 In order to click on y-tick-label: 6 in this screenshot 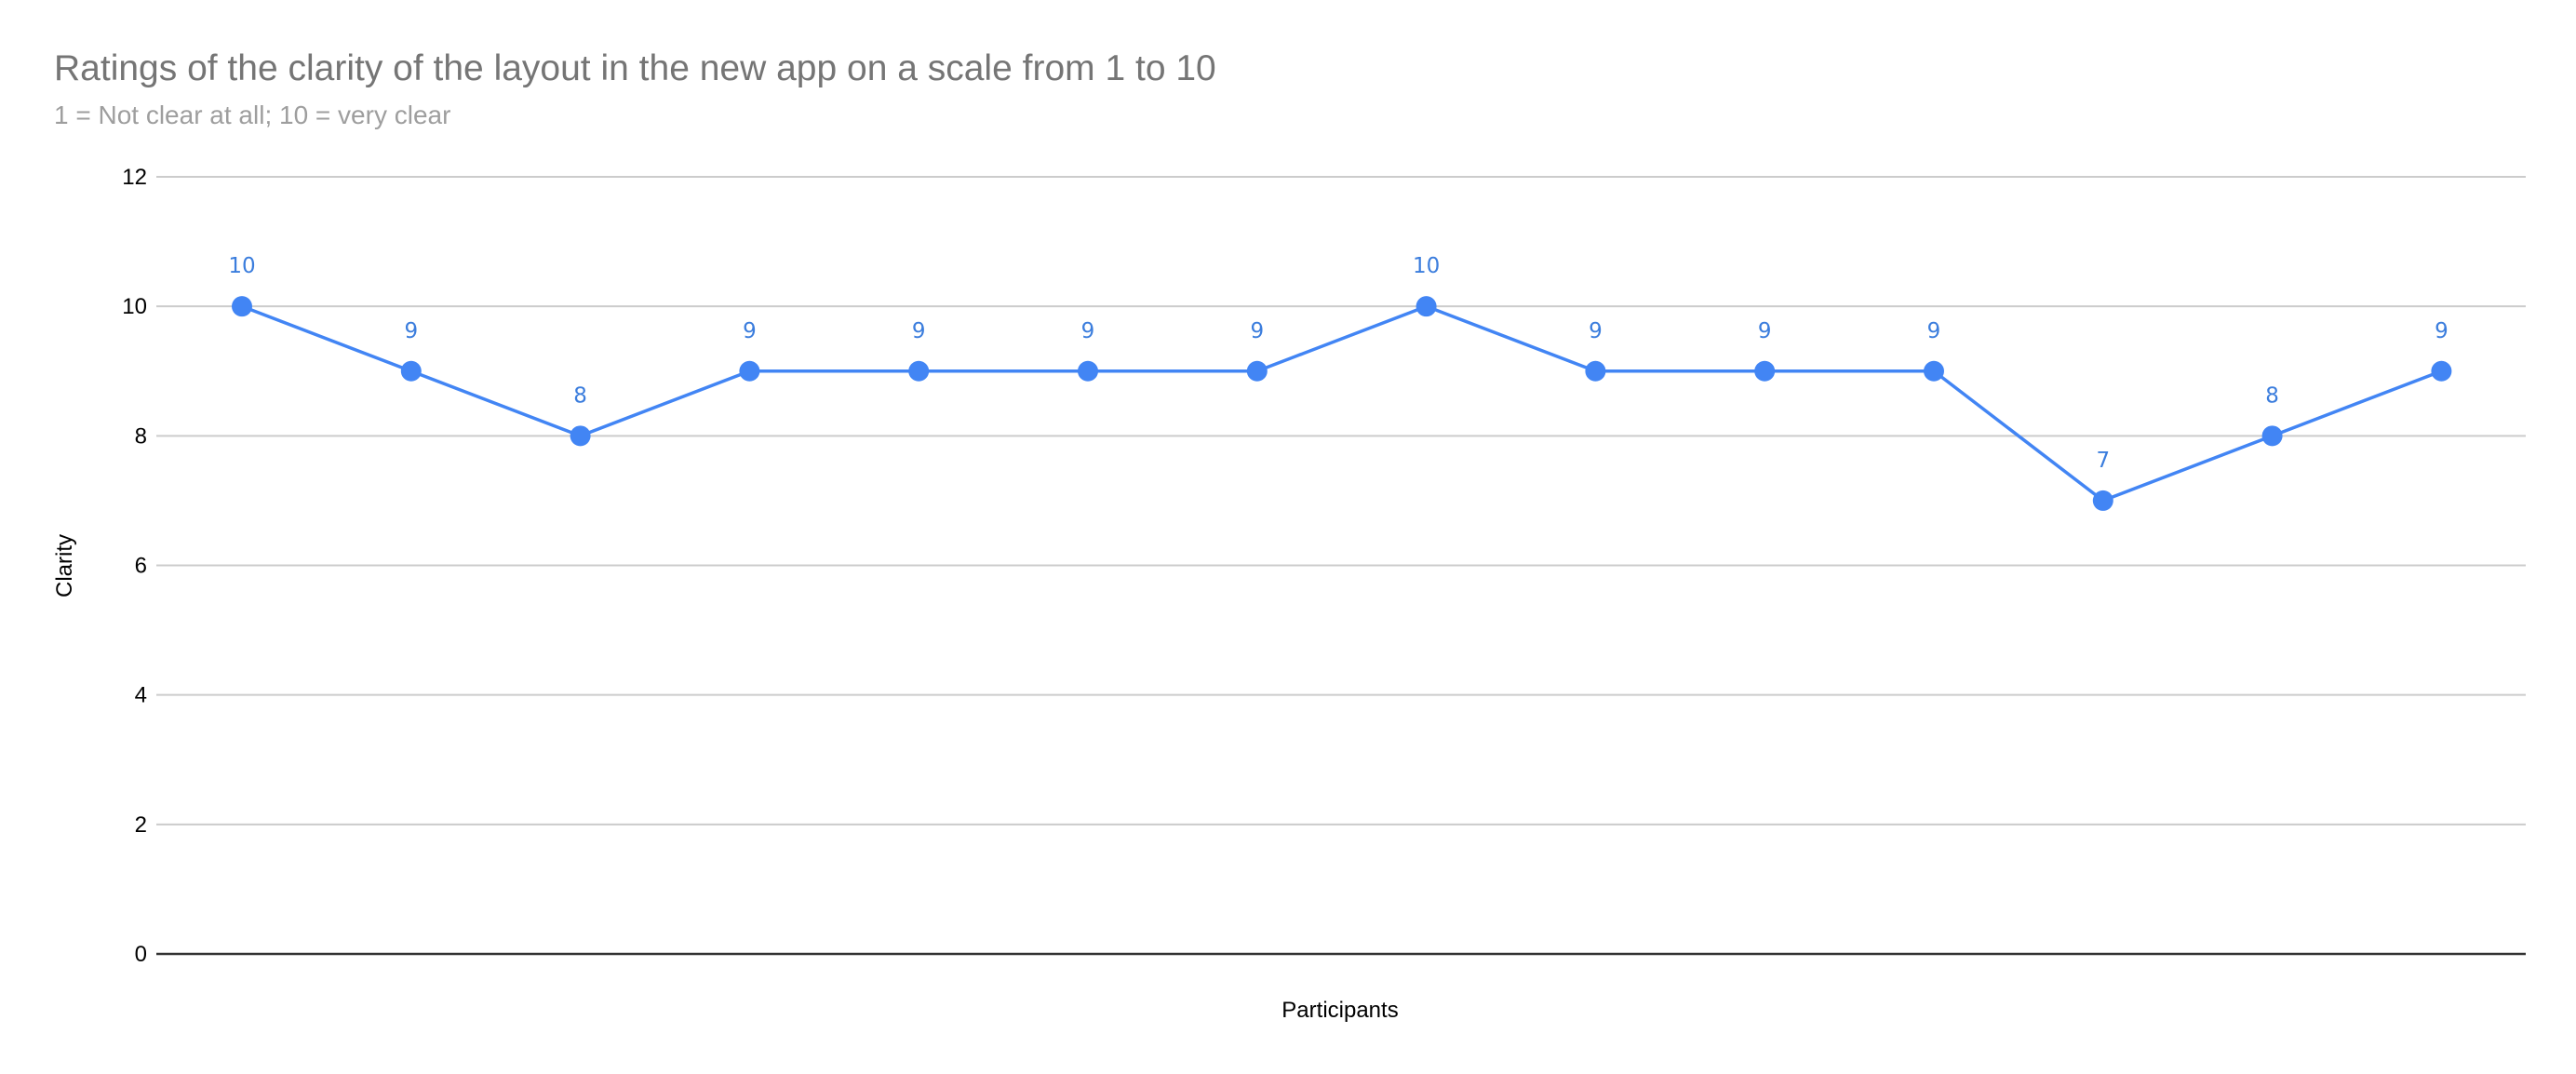, I will do `click(141, 566)`.